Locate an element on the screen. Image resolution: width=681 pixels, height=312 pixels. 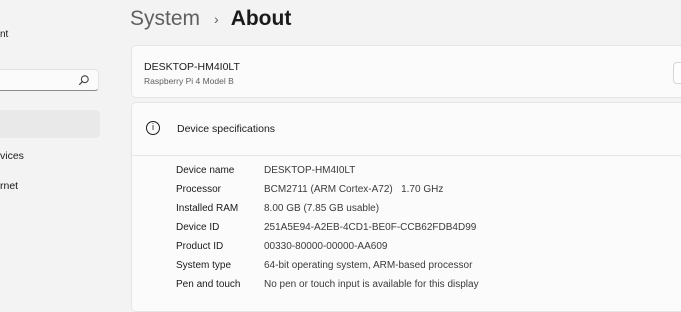
spec-label: Processor is located at coordinates (199, 189).